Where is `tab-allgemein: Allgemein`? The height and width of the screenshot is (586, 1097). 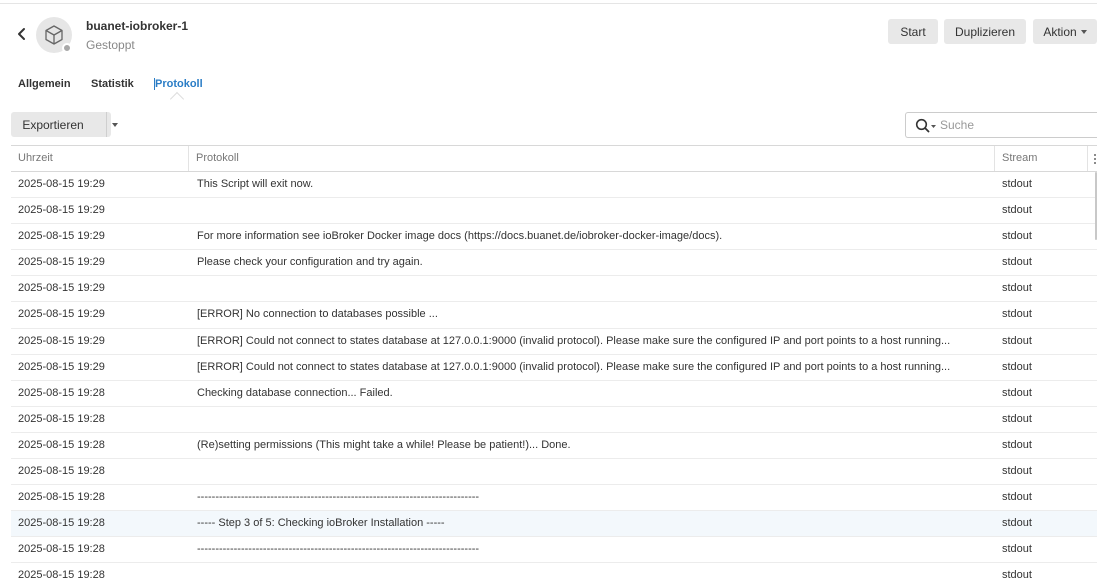
tab-allgemein: Allgemein is located at coordinates (44, 84).